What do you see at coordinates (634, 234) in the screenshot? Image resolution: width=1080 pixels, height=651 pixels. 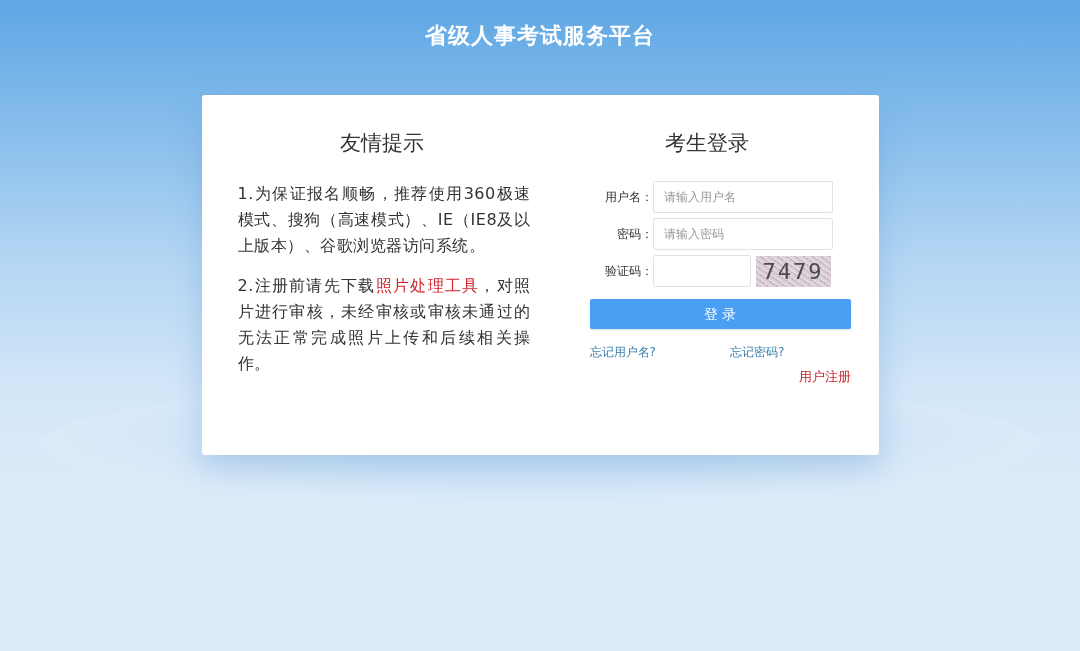 I see `field-label: 密码：` at bounding box center [634, 234].